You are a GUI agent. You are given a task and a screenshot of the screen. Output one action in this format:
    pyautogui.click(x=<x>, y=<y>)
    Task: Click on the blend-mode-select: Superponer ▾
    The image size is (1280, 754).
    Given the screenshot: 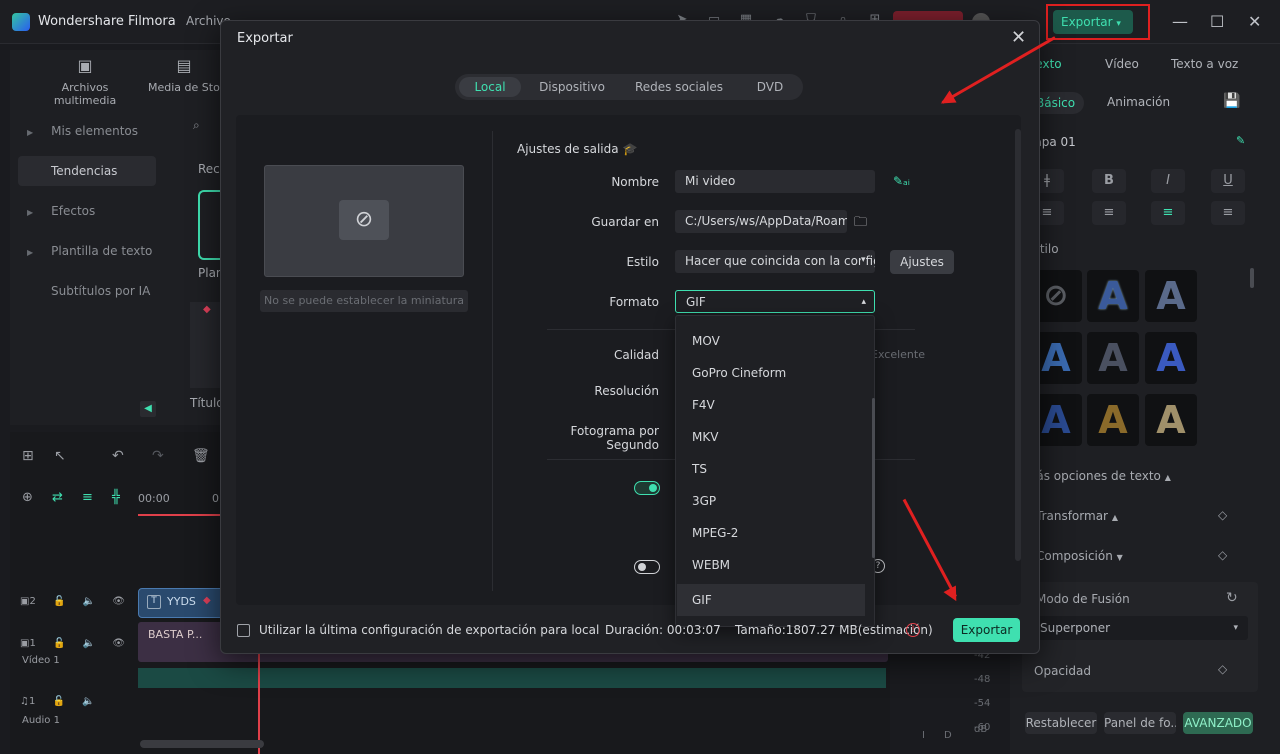 What is the action you would take?
    pyautogui.click(x=1141, y=628)
    